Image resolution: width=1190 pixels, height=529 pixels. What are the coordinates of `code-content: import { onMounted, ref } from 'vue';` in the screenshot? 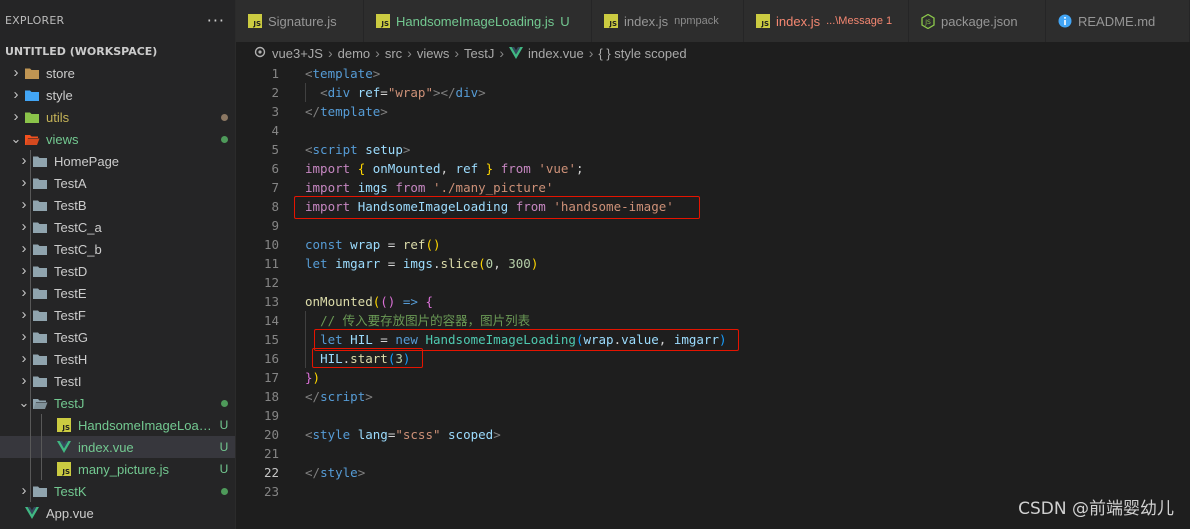 It's located at (444, 168).